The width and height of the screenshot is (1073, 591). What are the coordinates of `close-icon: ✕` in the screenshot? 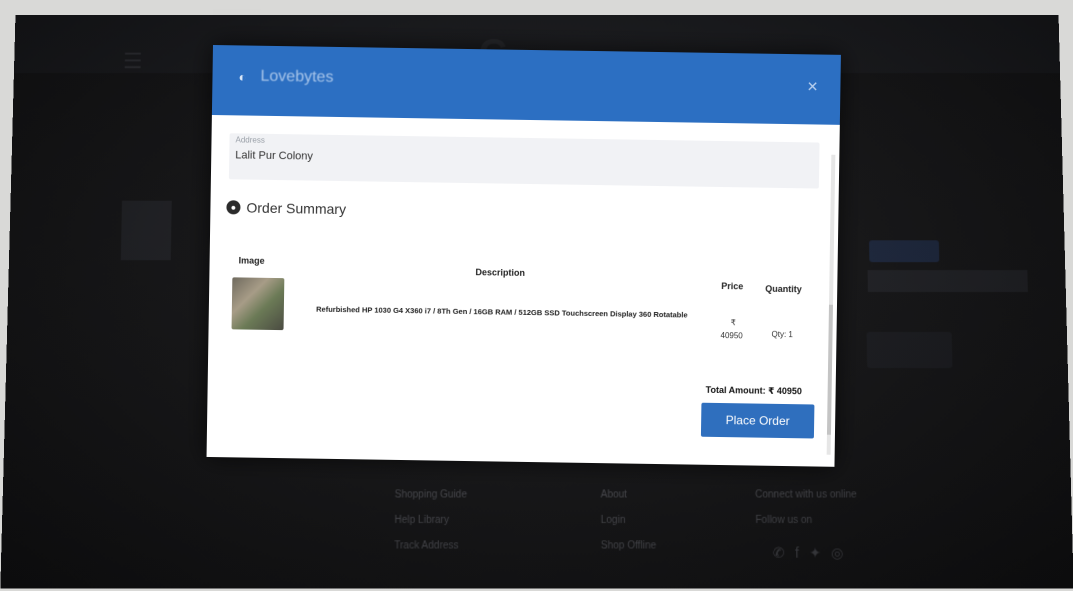 It's located at (813, 86).